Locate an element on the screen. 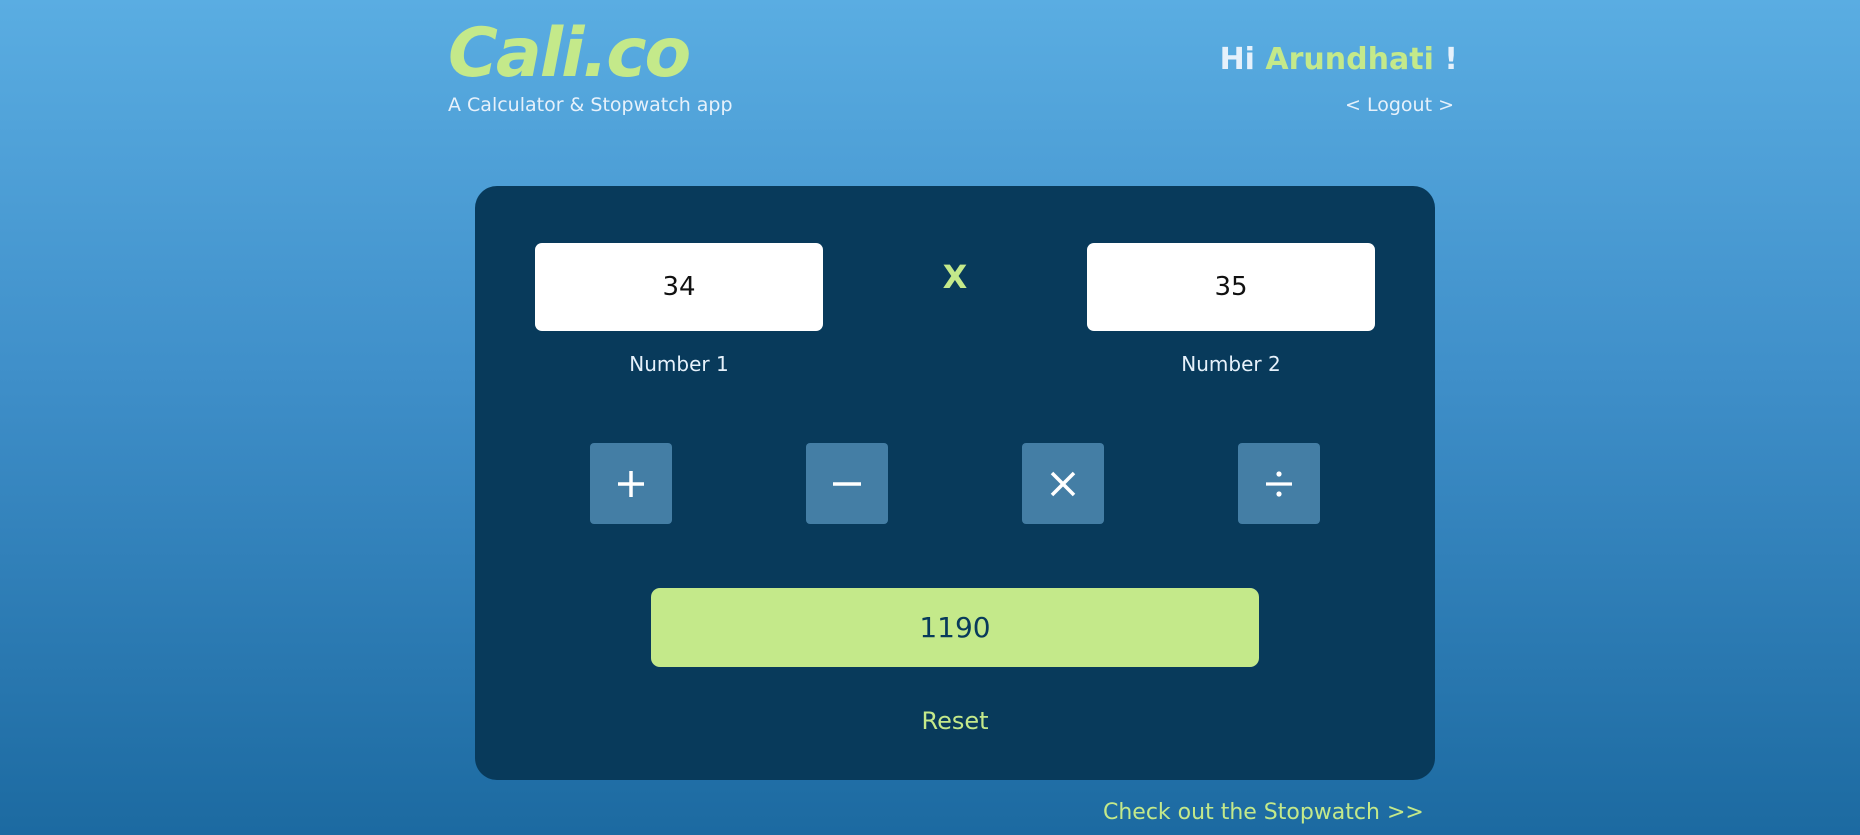  plus-icon is located at coordinates (631, 483).